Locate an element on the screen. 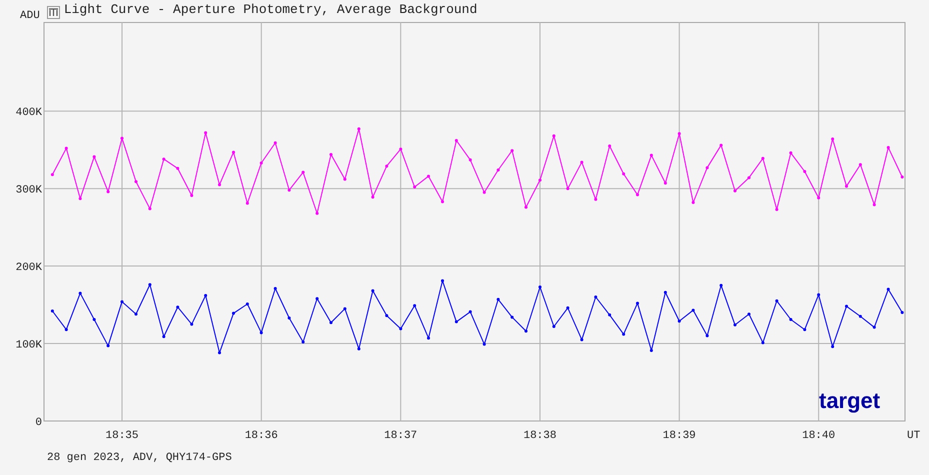 The image size is (929, 475). status-text: 28 gen 2023, ADV, QHY174-GPS is located at coordinates (139, 458).